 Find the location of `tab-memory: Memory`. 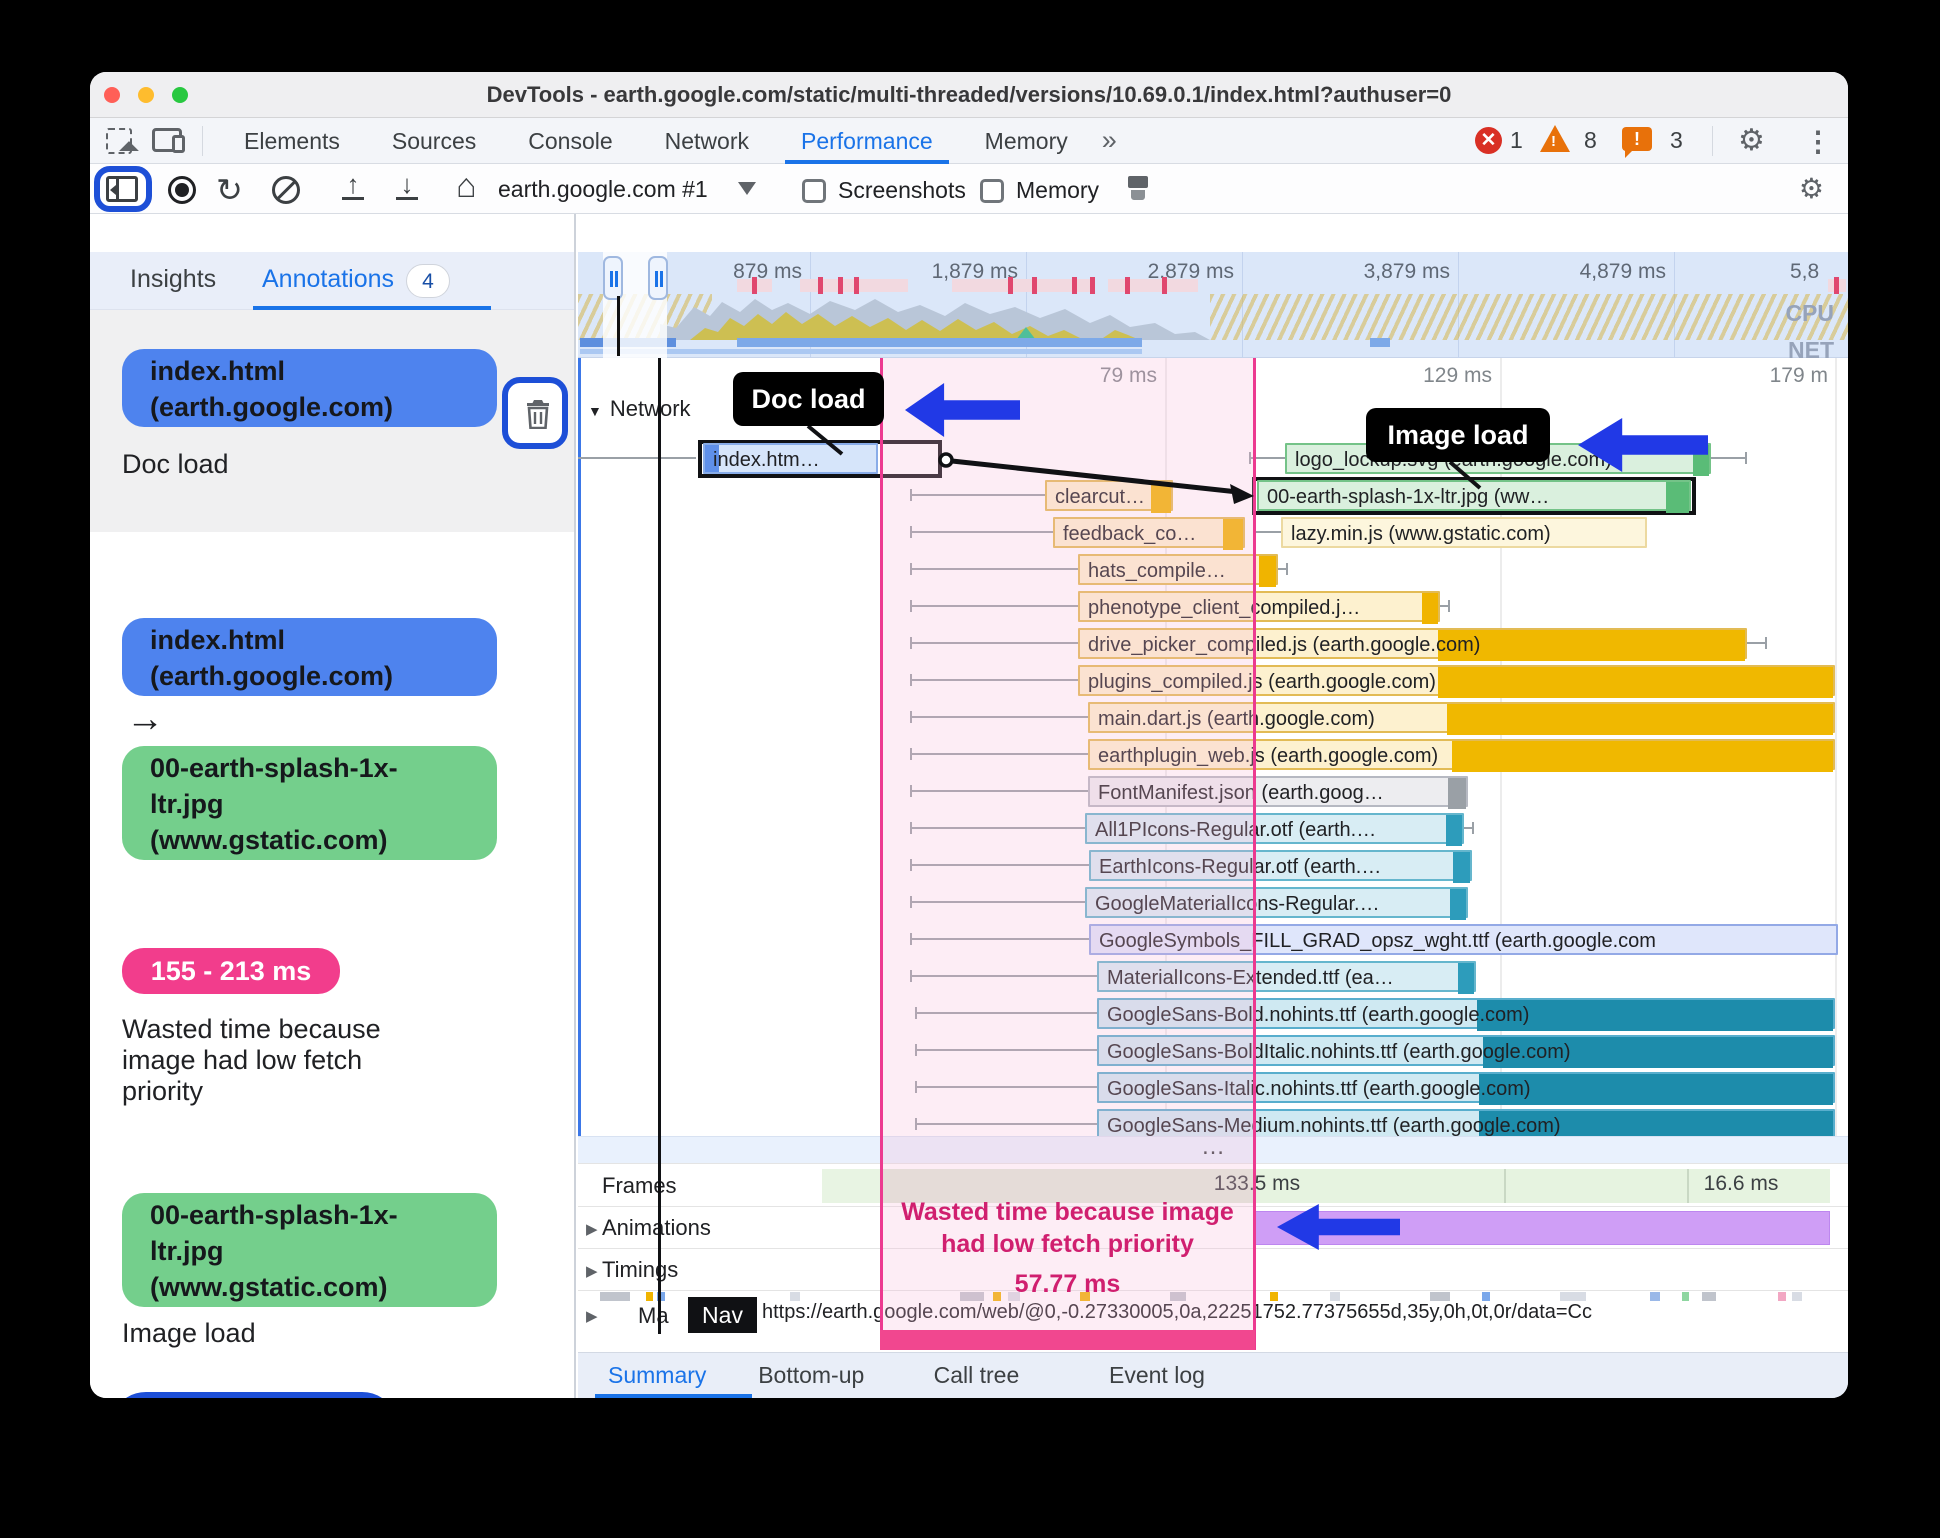

tab-memory: Memory is located at coordinates (1026, 141).